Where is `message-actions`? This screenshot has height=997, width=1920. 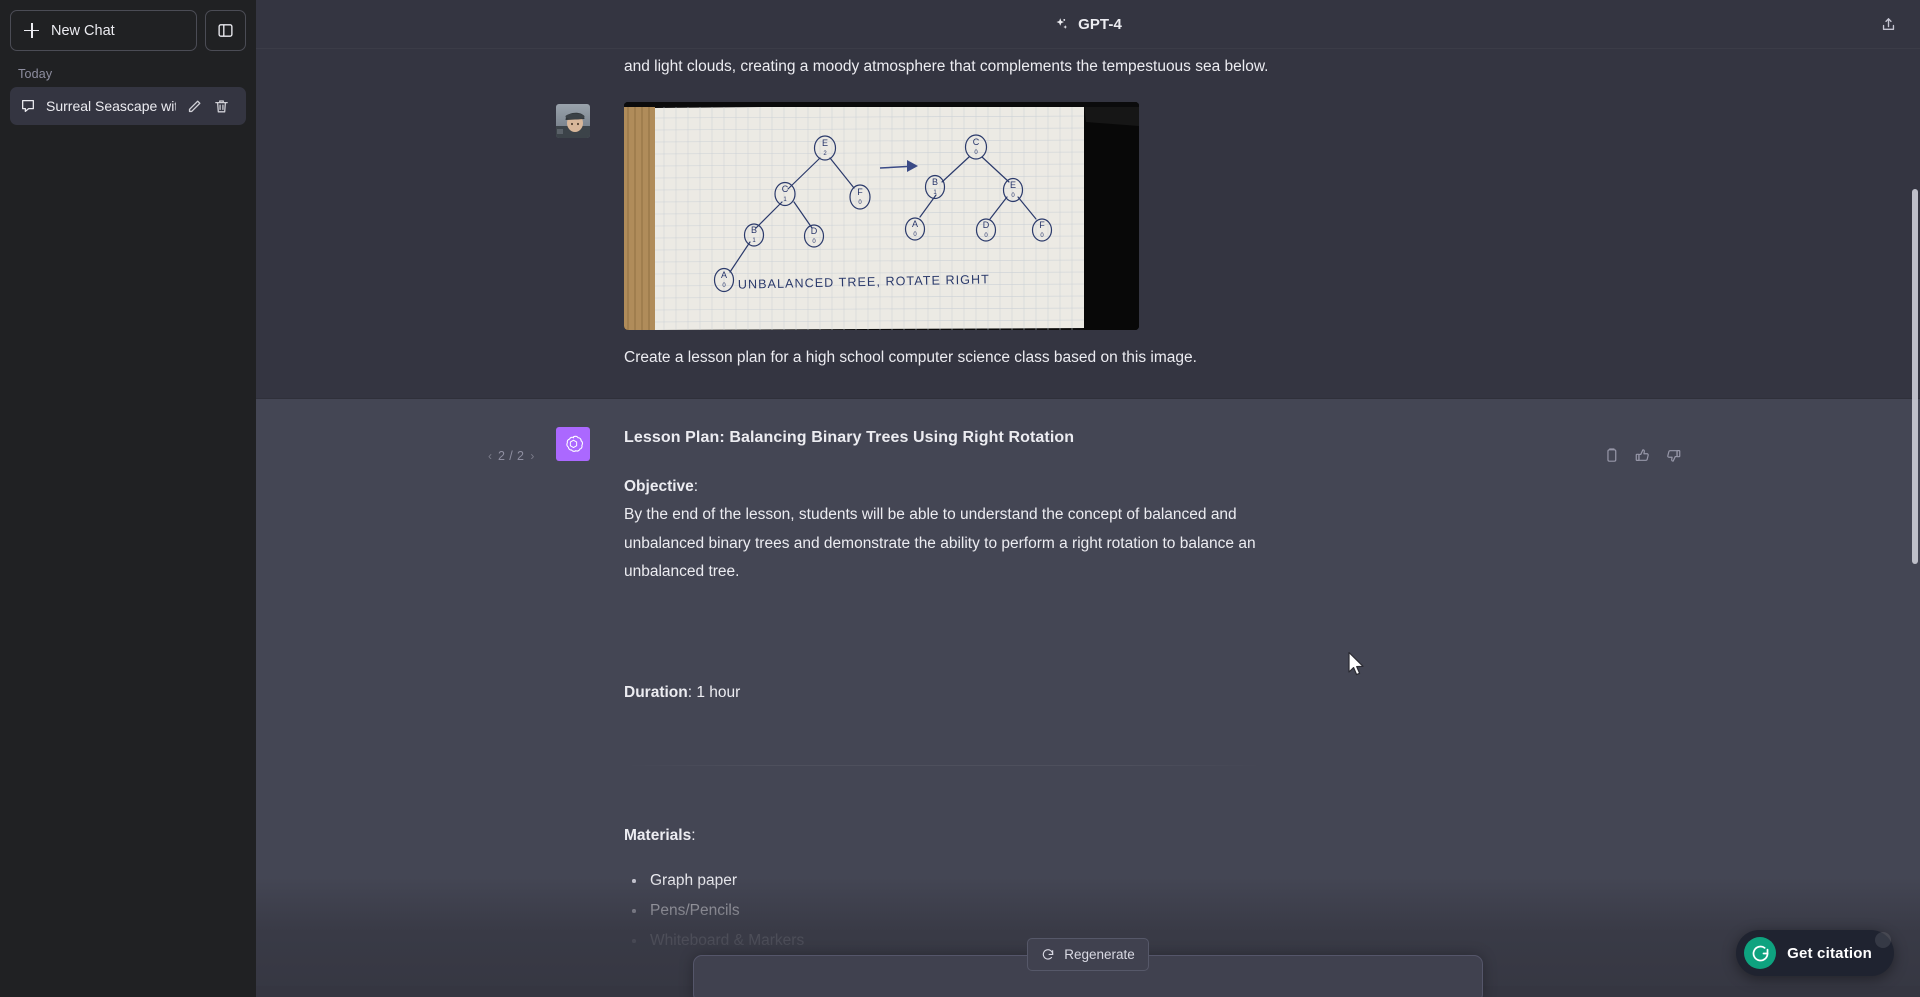
message-actions is located at coordinates (1642, 455).